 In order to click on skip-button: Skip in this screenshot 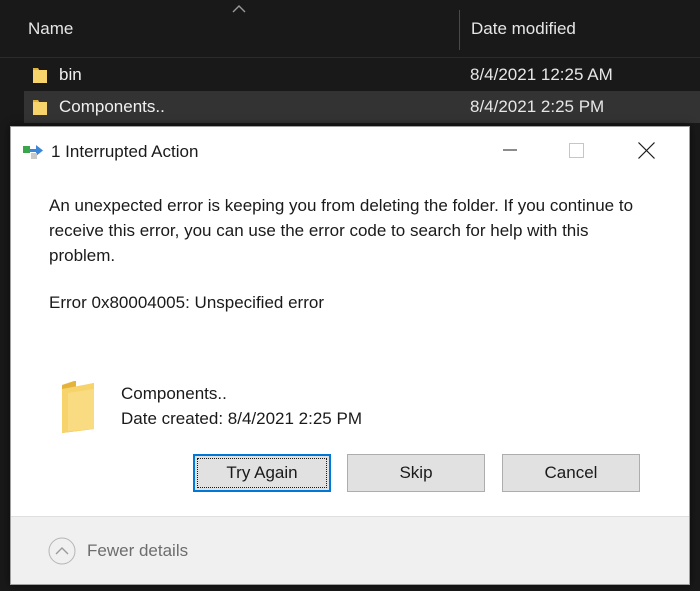, I will do `click(416, 473)`.